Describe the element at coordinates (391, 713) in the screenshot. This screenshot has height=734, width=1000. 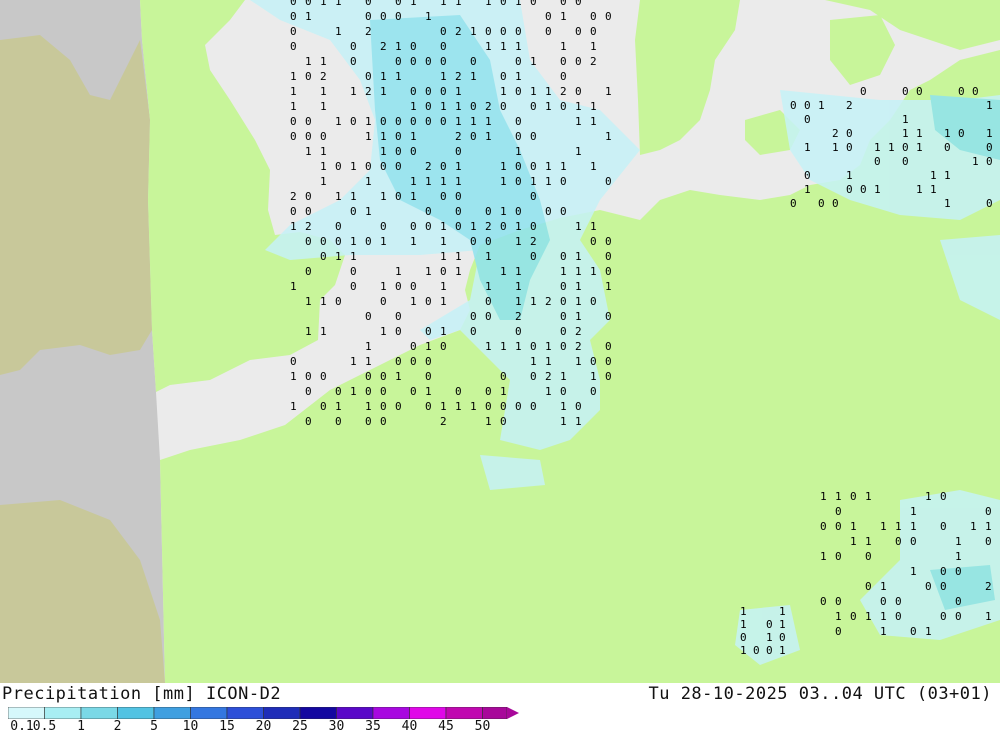
I see `color-scale-segment` at that location.